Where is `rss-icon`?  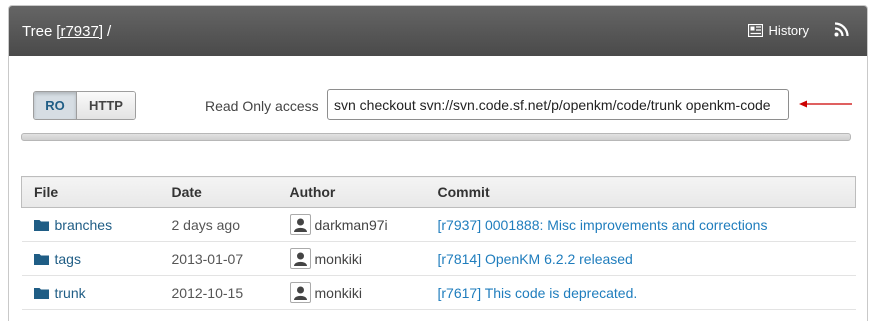
rss-icon is located at coordinates (841, 29).